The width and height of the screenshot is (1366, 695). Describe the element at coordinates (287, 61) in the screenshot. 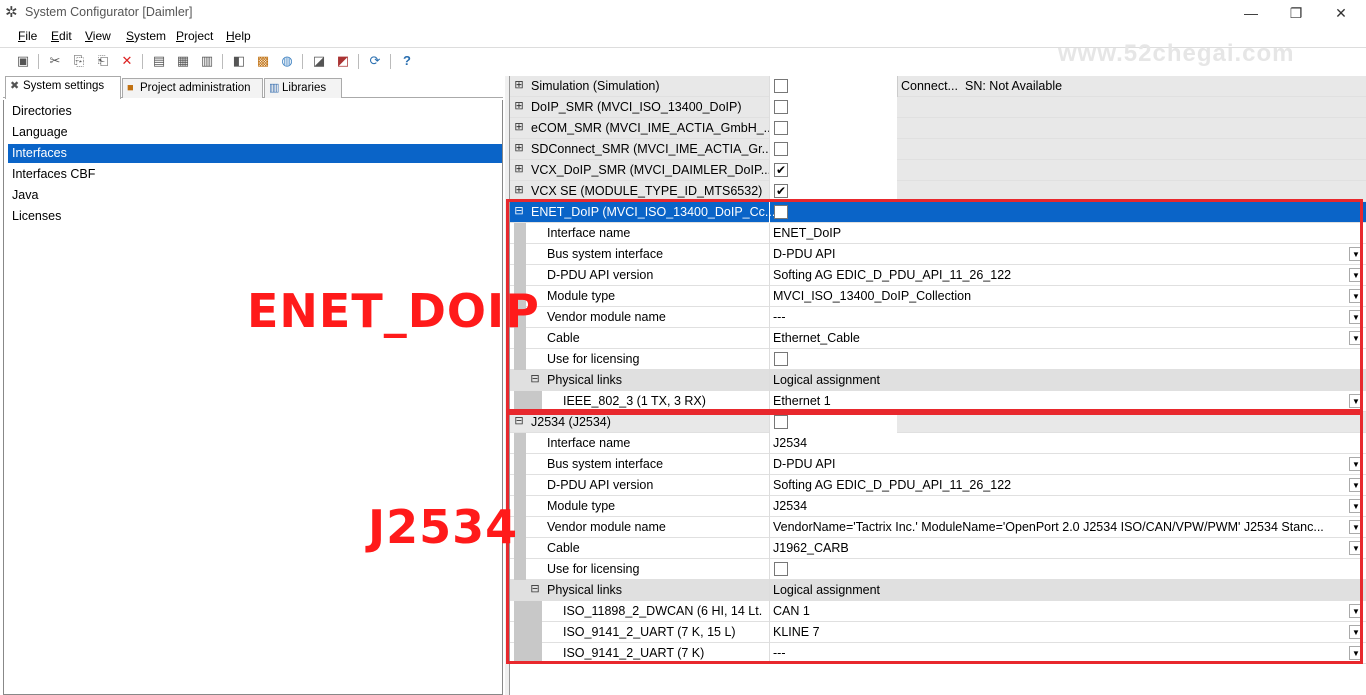

I see `export-icon: ◍` at that location.